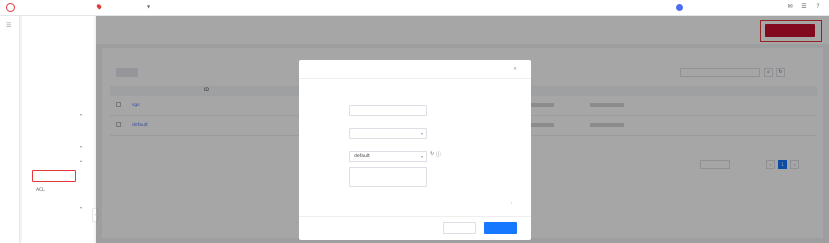 This screenshot has height=243, width=829. What do you see at coordinates (790, 7) in the screenshot?
I see `message-icon: ✉` at bounding box center [790, 7].